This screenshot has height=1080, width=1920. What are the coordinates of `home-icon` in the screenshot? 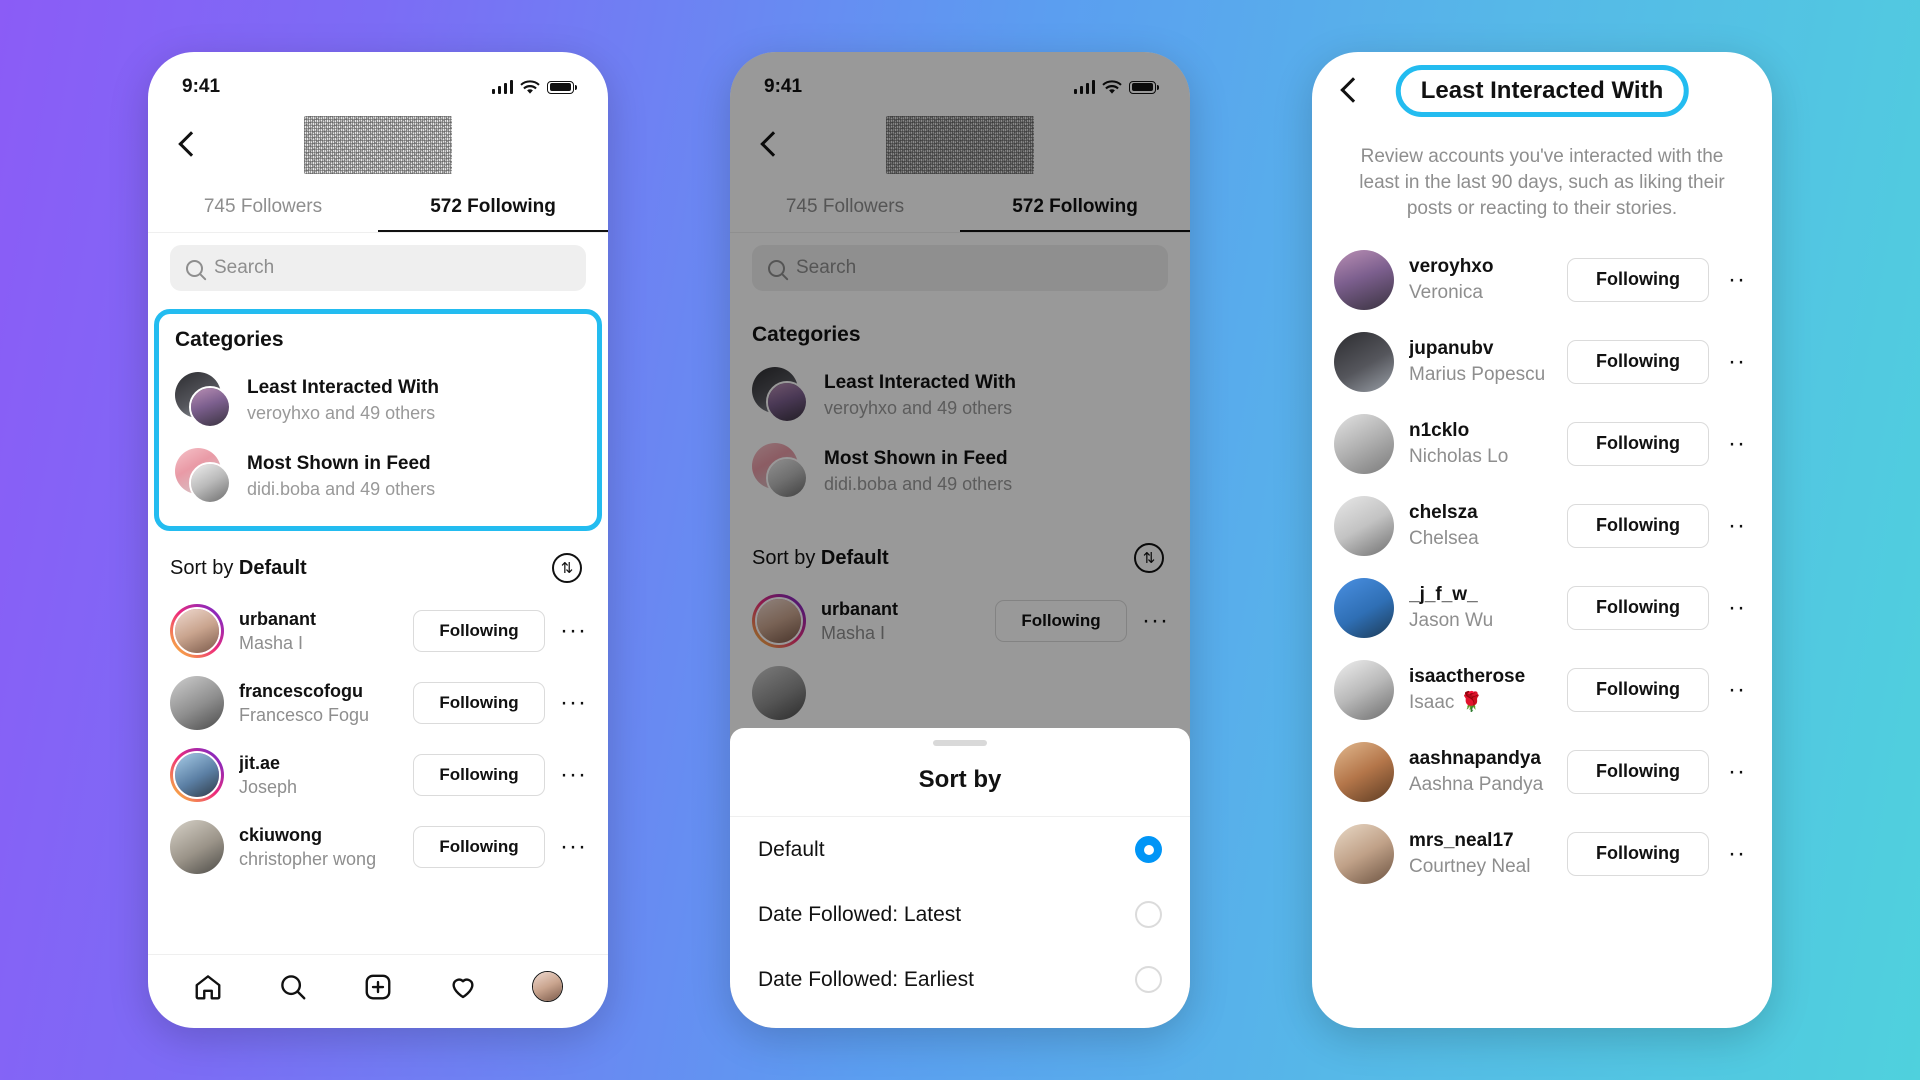 It's located at (208, 987).